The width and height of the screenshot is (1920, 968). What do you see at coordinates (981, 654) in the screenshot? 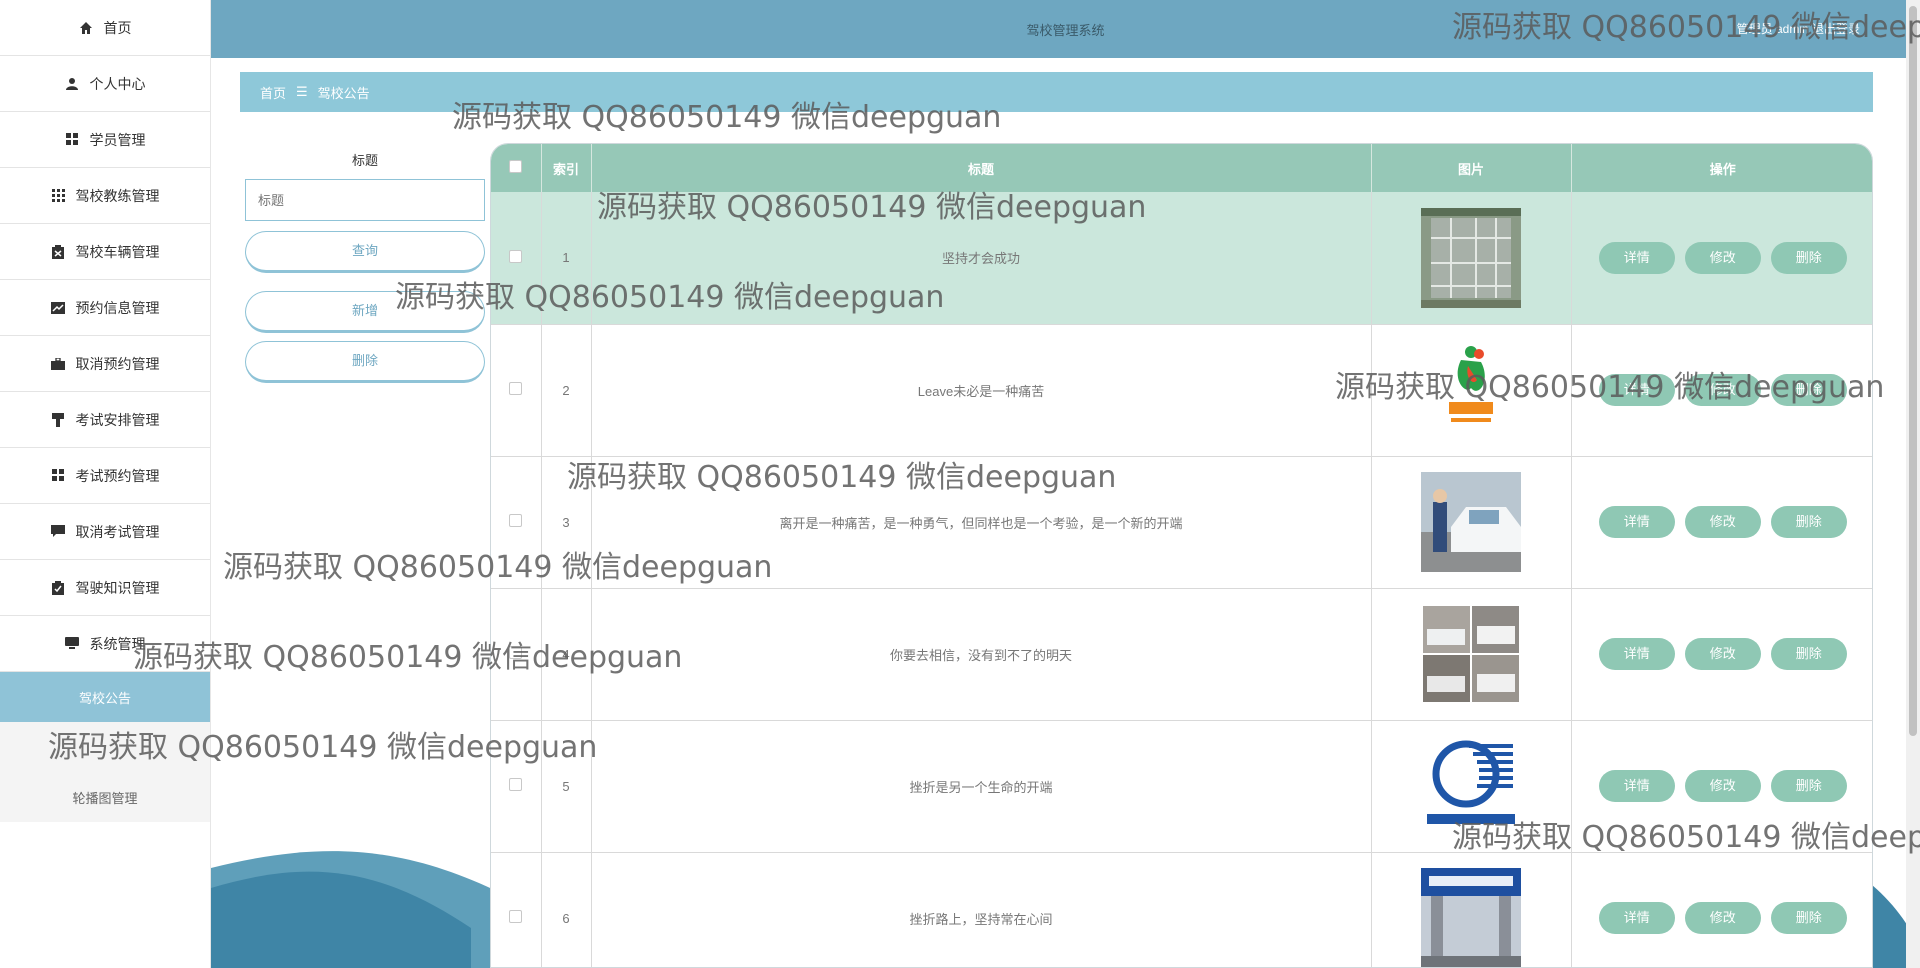
I see `row-title: 你要去相信，没有到不了的明天` at bounding box center [981, 654].